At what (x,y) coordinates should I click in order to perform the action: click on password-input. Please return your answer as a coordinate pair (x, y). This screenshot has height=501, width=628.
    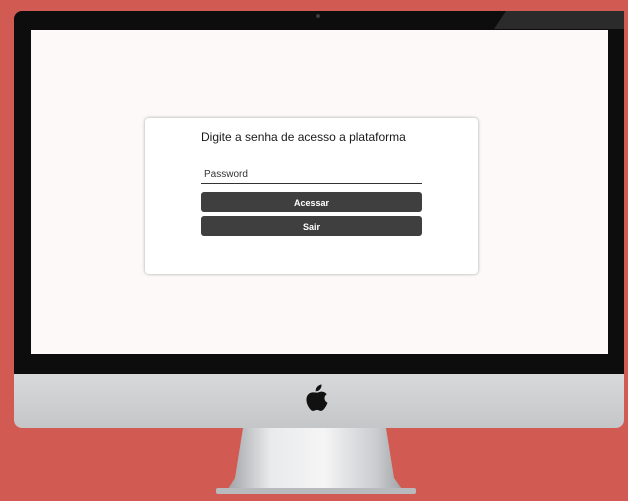
    Looking at the image, I should click on (311, 175).